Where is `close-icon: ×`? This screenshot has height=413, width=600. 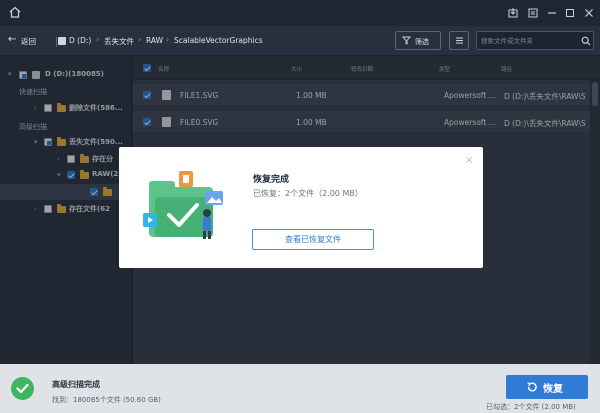
close-icon: × is located at coordinates (469, 160).